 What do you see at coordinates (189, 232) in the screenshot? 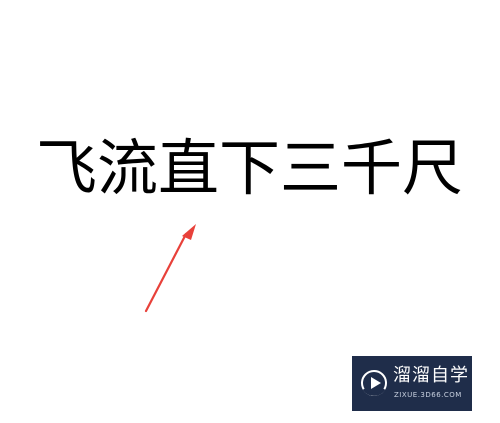
I see `arrow-head` at bounding box center [189, 232].